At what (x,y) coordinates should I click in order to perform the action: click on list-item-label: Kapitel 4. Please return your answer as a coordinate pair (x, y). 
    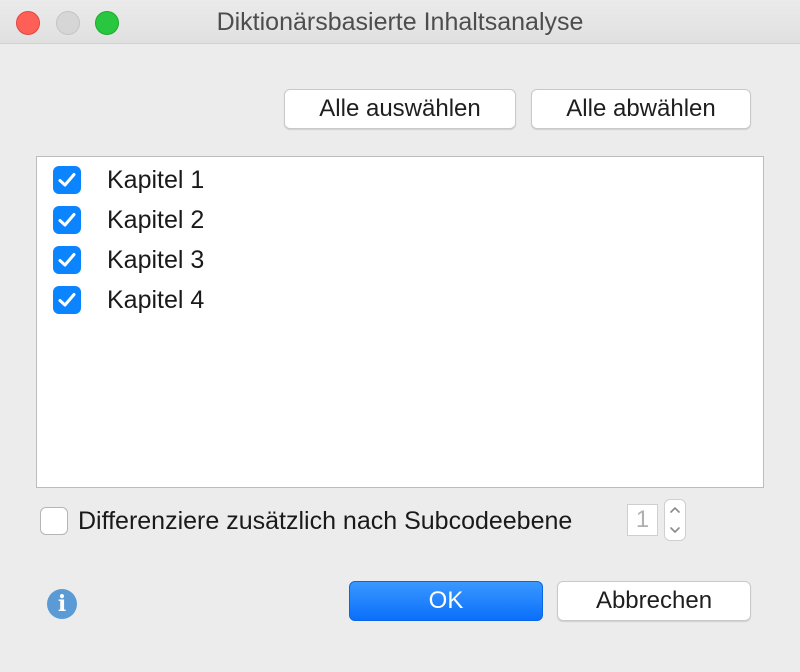
    Looking at the image, I should click on (156, 300).